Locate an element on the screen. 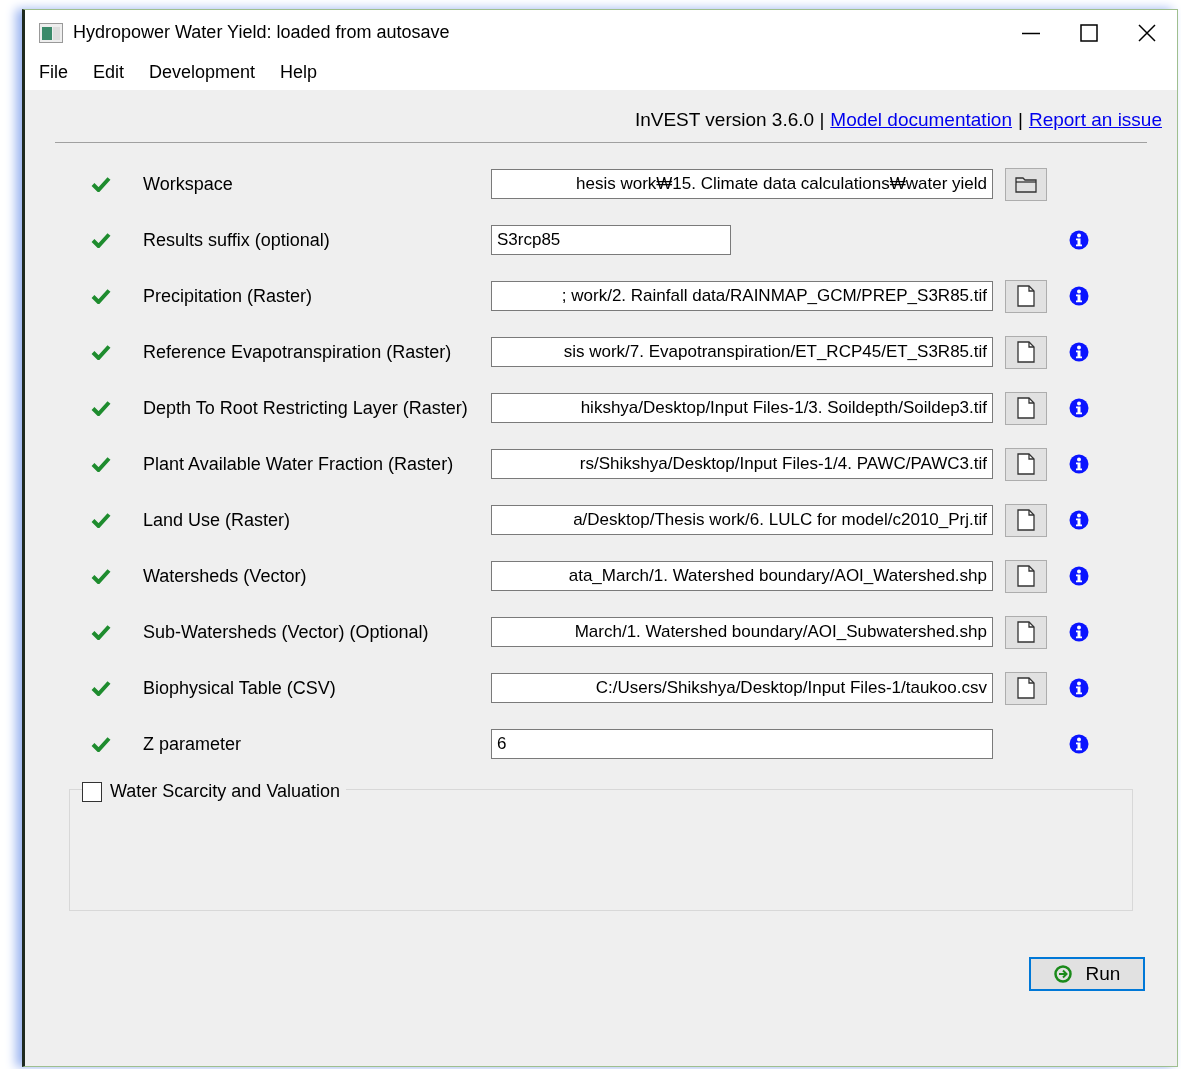  checkbox is located at coordinates (92, 791).